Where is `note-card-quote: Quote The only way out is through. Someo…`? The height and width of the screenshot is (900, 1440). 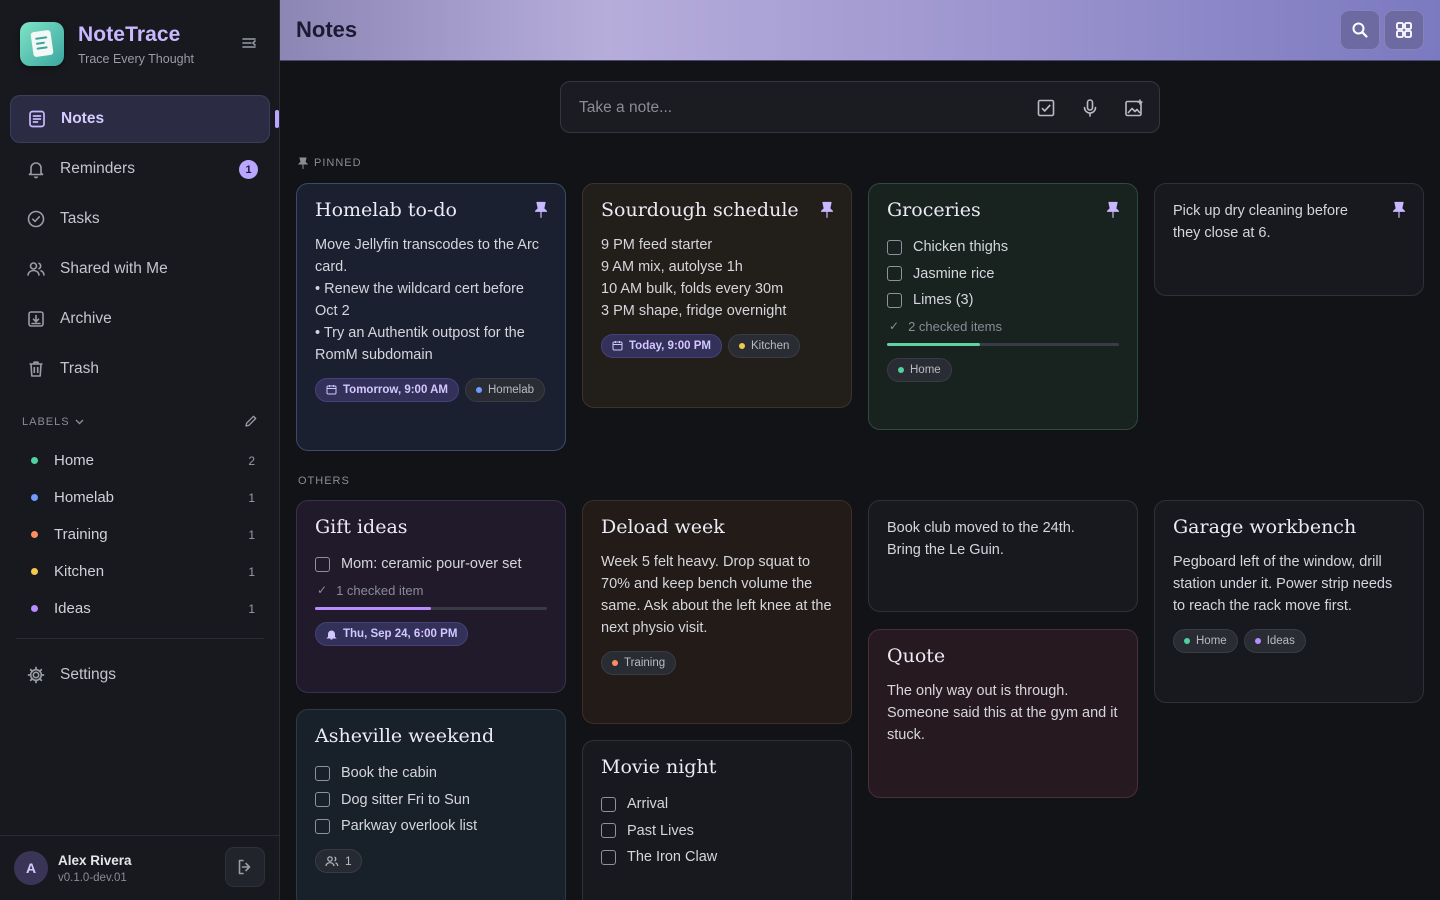
note-card-quote: Quote The only way out is through. Someo… is located at coordinates (1003, 713).